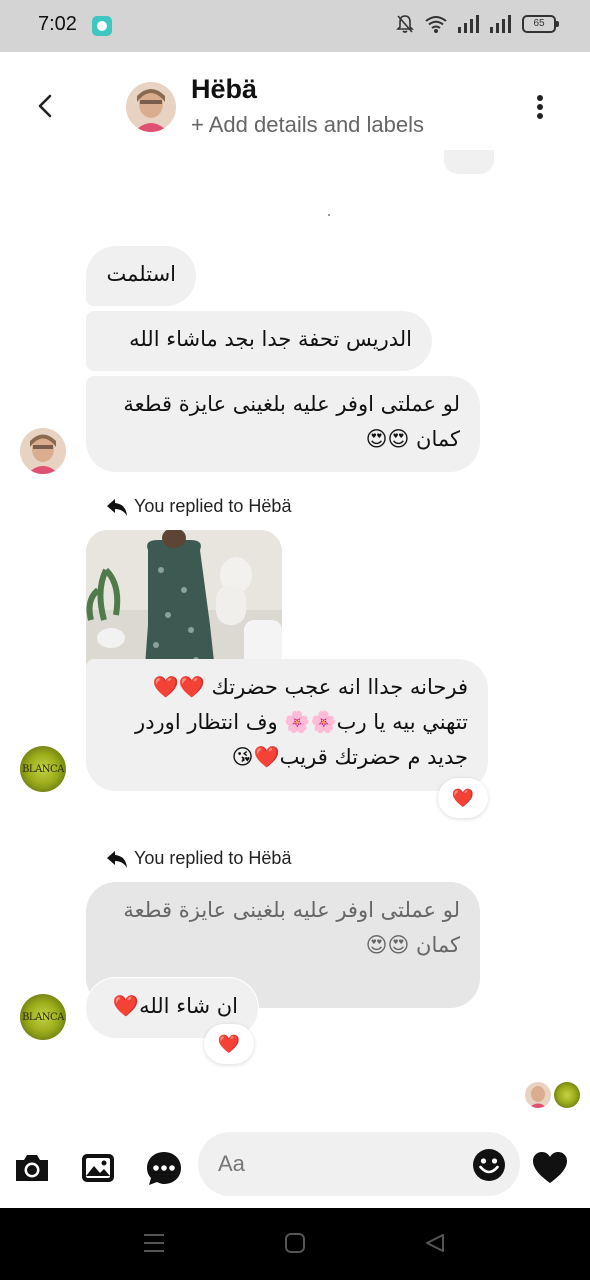 The width and height of the screenshot is (590, 1280). What do you see at coordinates (175, 1006) in the screenshot?
I see `message-text: ان شاء الله❤️` at bounding box center [175, 1006].